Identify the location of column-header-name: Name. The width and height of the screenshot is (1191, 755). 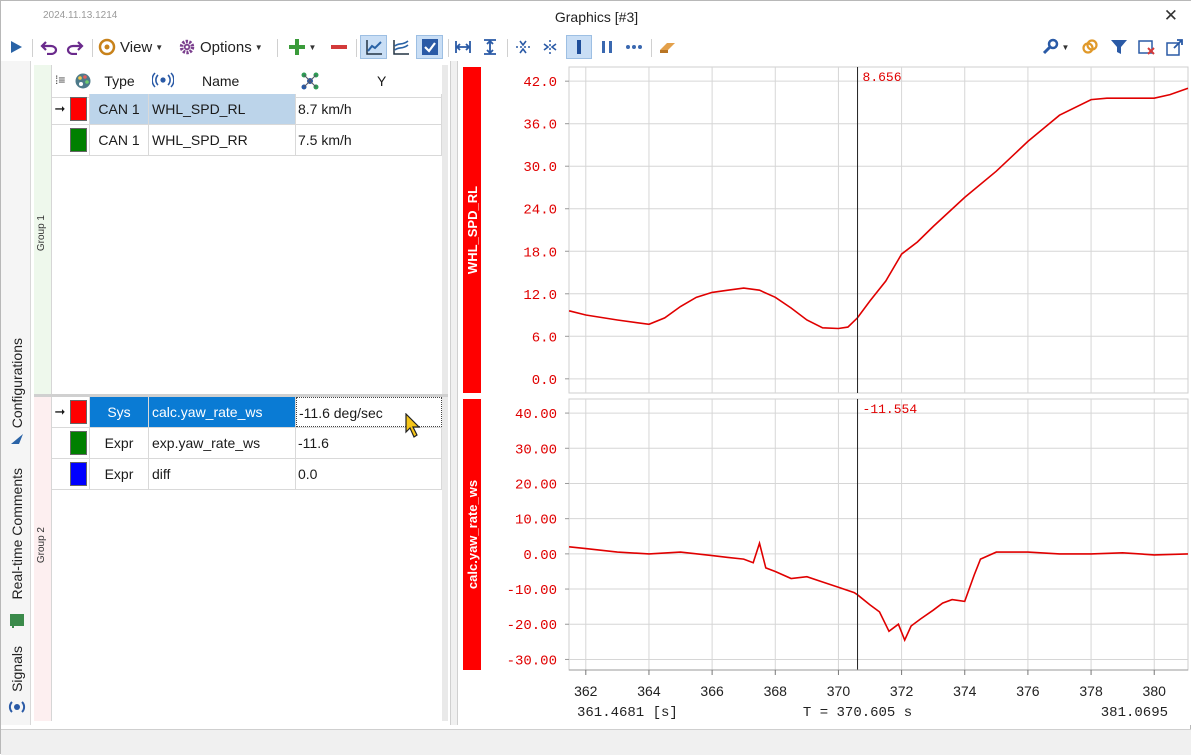
(220, 81).